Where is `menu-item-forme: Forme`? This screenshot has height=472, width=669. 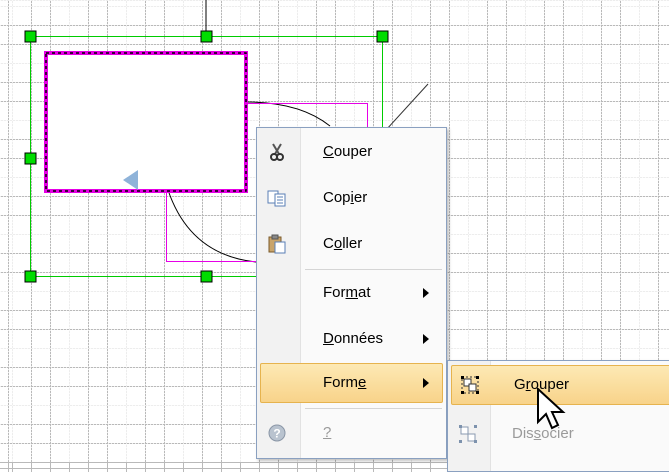 menu-item-forme: Forme is located at coordinates (351, 383).